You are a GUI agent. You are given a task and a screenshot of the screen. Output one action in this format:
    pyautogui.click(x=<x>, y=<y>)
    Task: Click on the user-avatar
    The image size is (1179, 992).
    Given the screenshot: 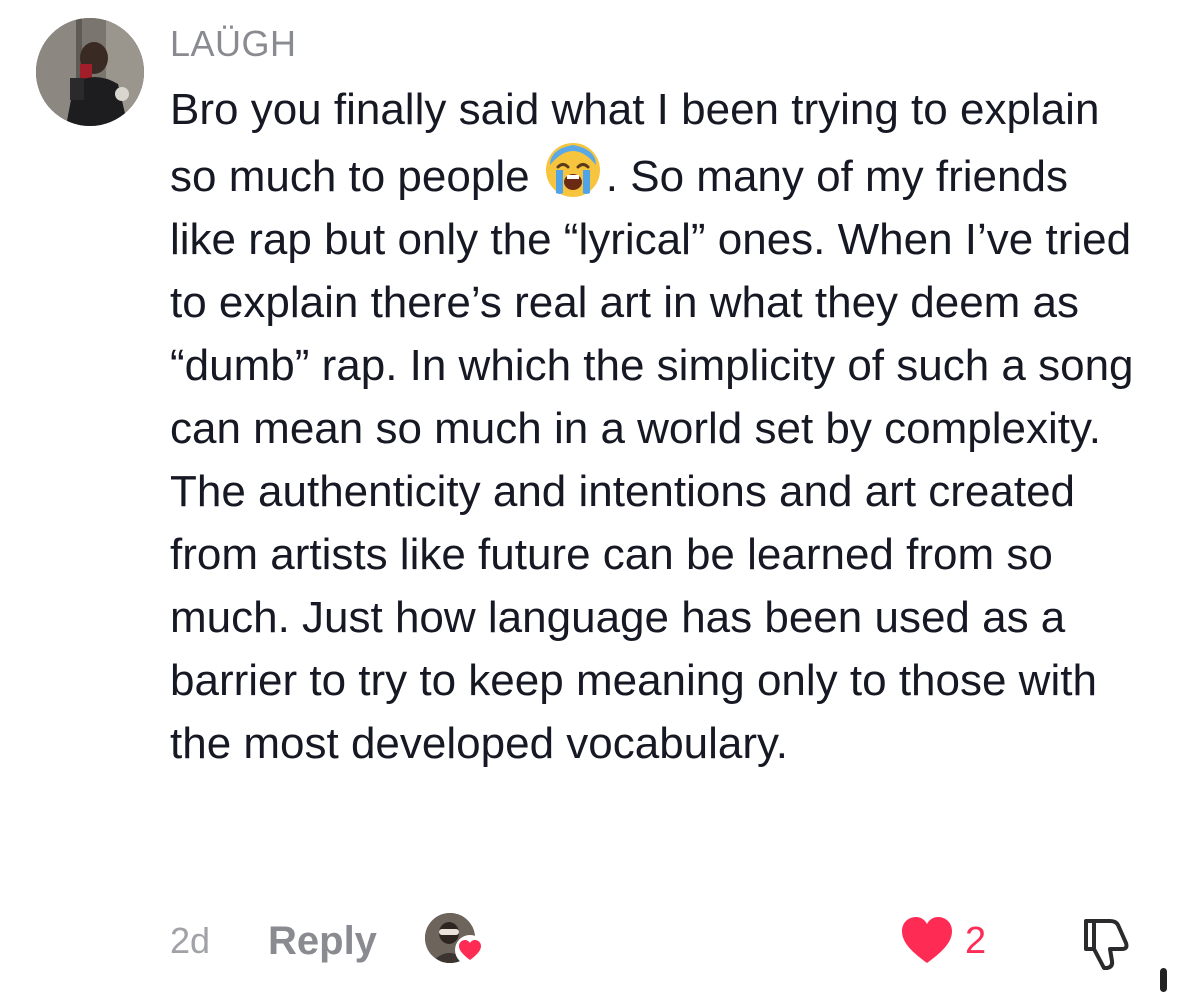 What is the action you would take?
    pyautogui.click(x=90, y=72)
    